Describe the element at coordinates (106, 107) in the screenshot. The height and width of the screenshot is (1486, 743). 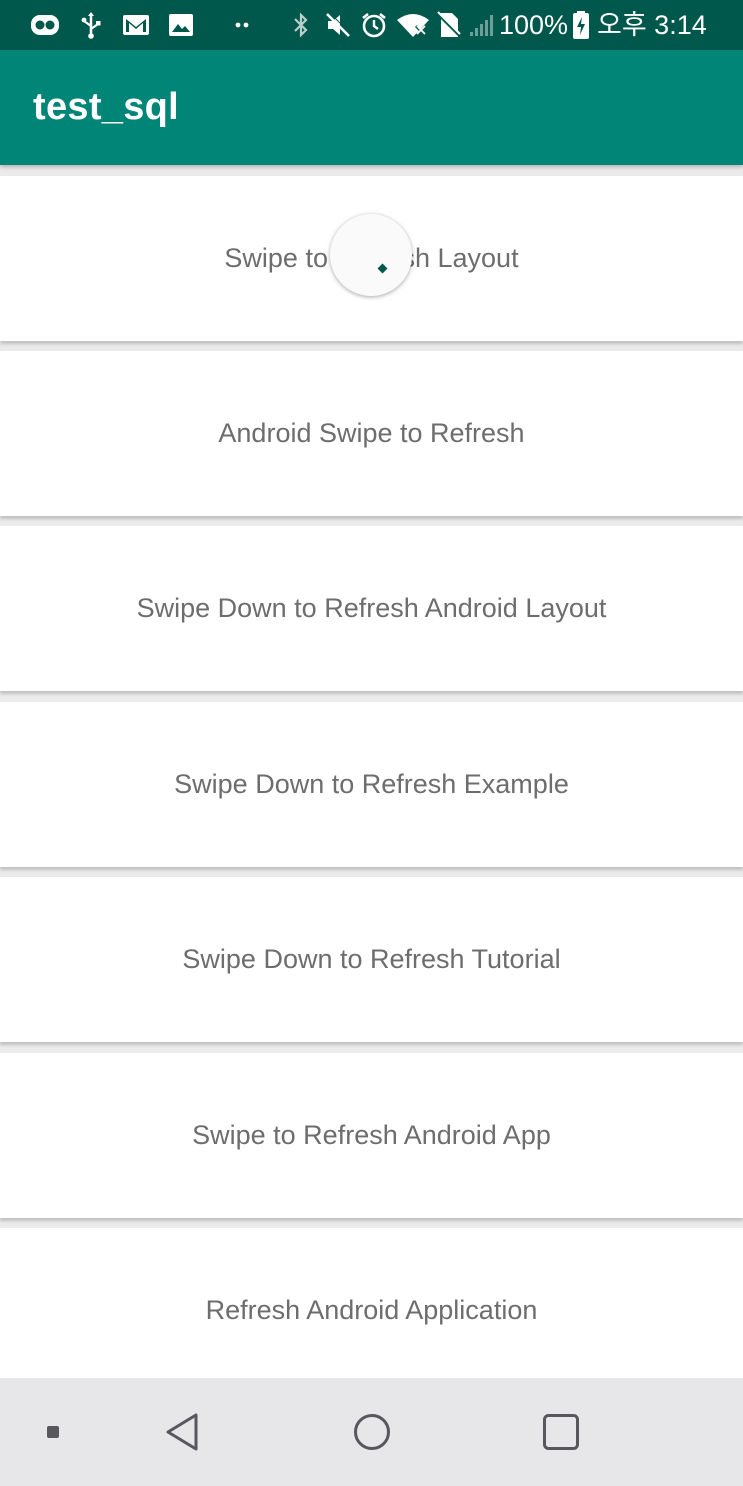
I see `app-title: test_sql` at that location.